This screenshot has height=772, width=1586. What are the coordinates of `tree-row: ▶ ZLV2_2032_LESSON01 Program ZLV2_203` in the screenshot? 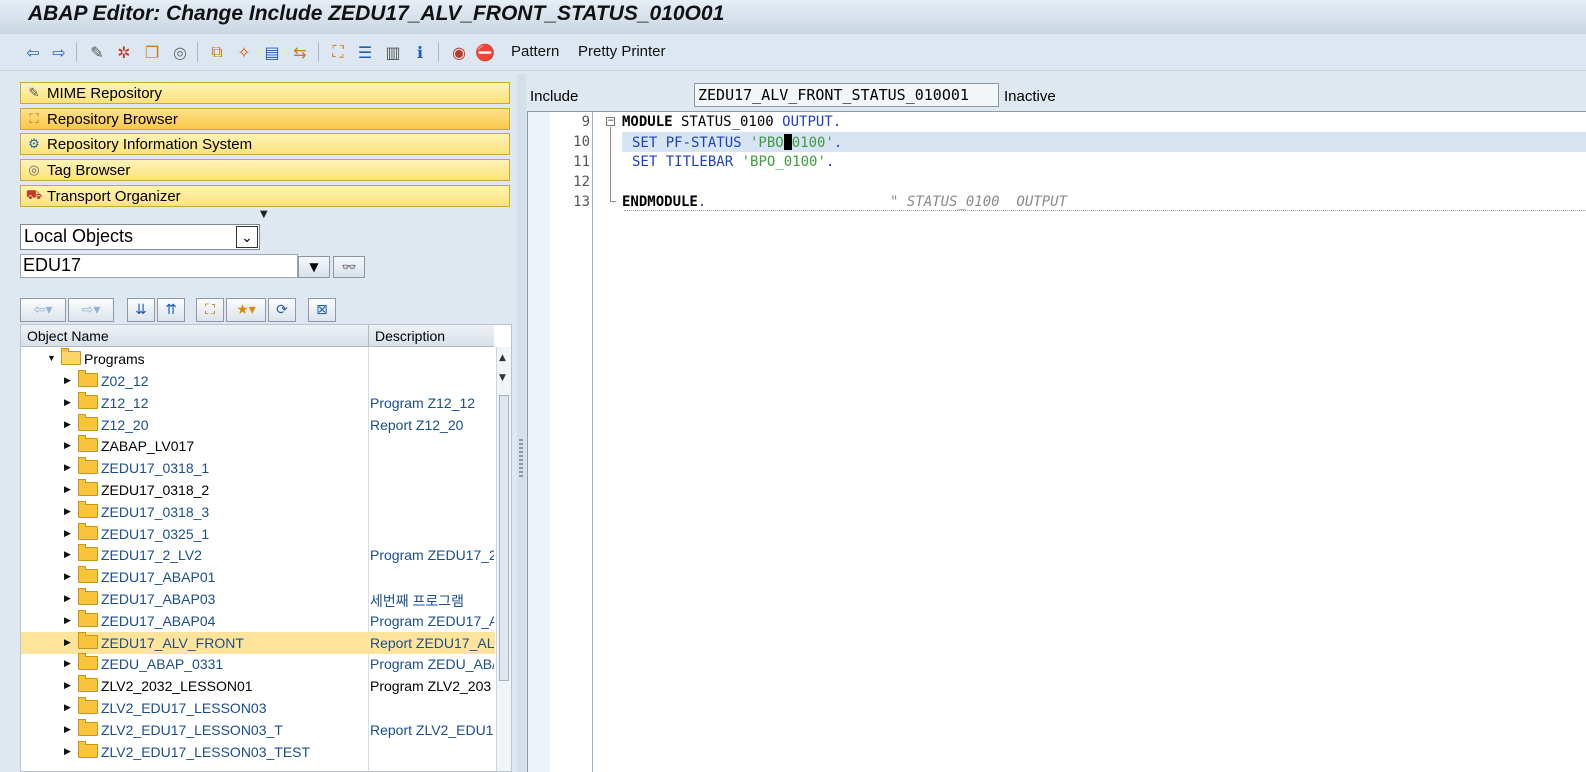 It's located at (258, 686).